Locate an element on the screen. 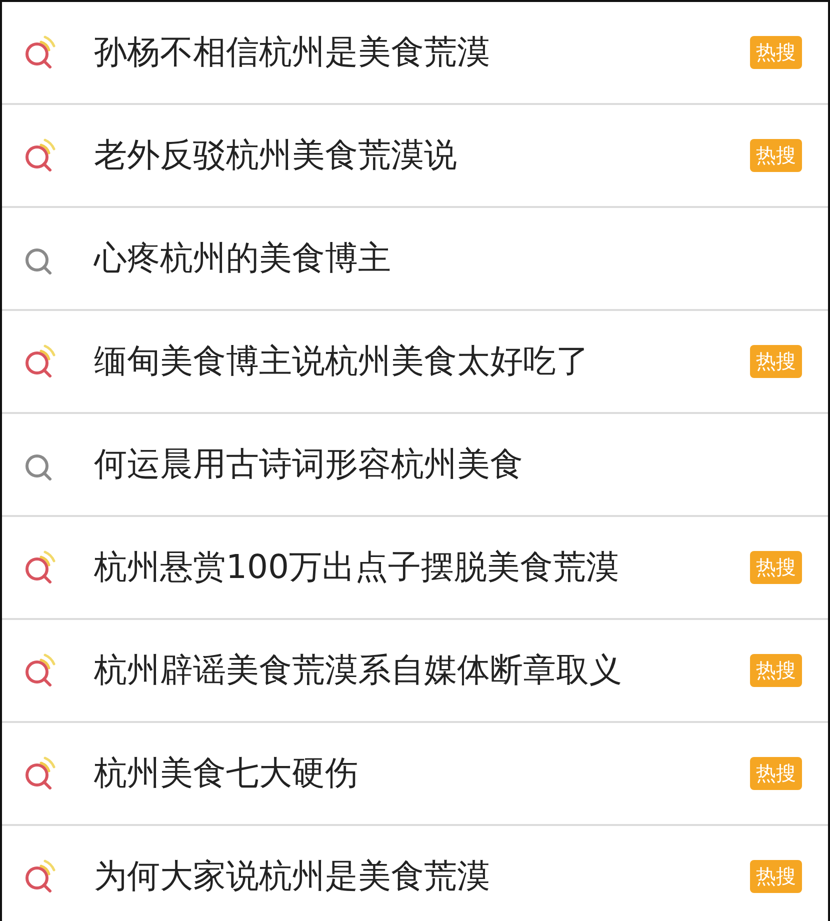  search-suggestion: 心疼杭州的美食博主 is located at coordinates (448, 258).